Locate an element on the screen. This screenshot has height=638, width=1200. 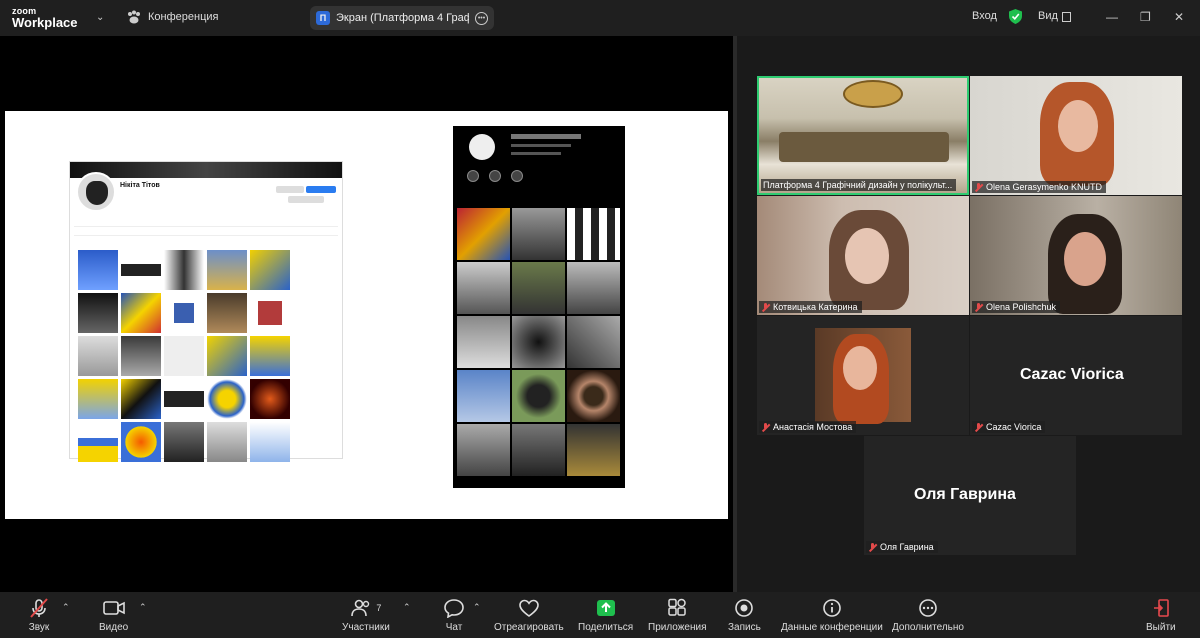
video-button: Видео is located at coordinates (113, 614).